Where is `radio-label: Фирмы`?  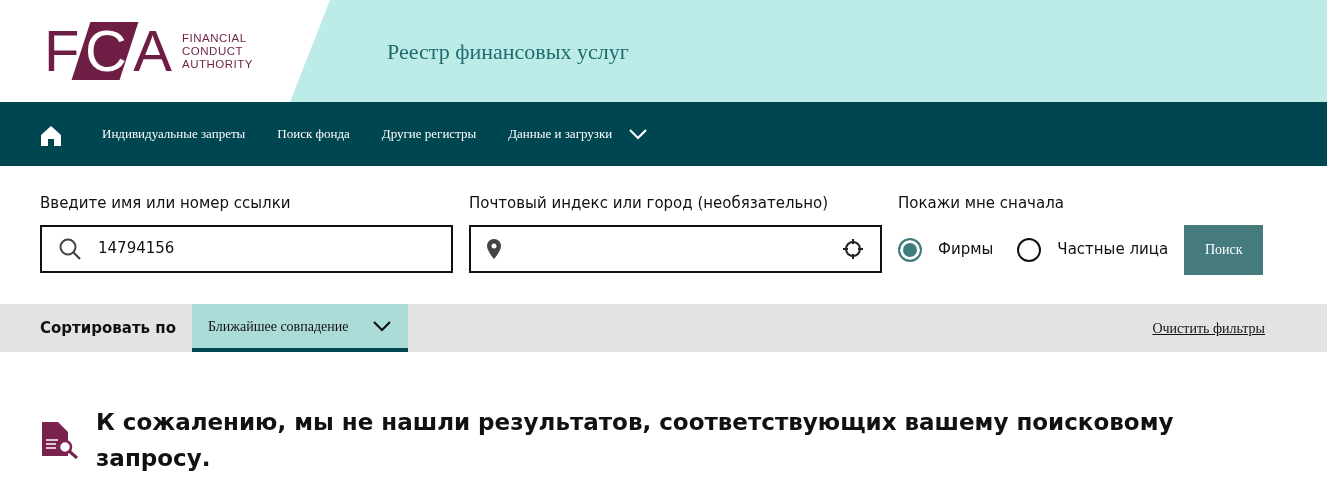
radio-label: Фирмы is located at coordinates (966, 249).